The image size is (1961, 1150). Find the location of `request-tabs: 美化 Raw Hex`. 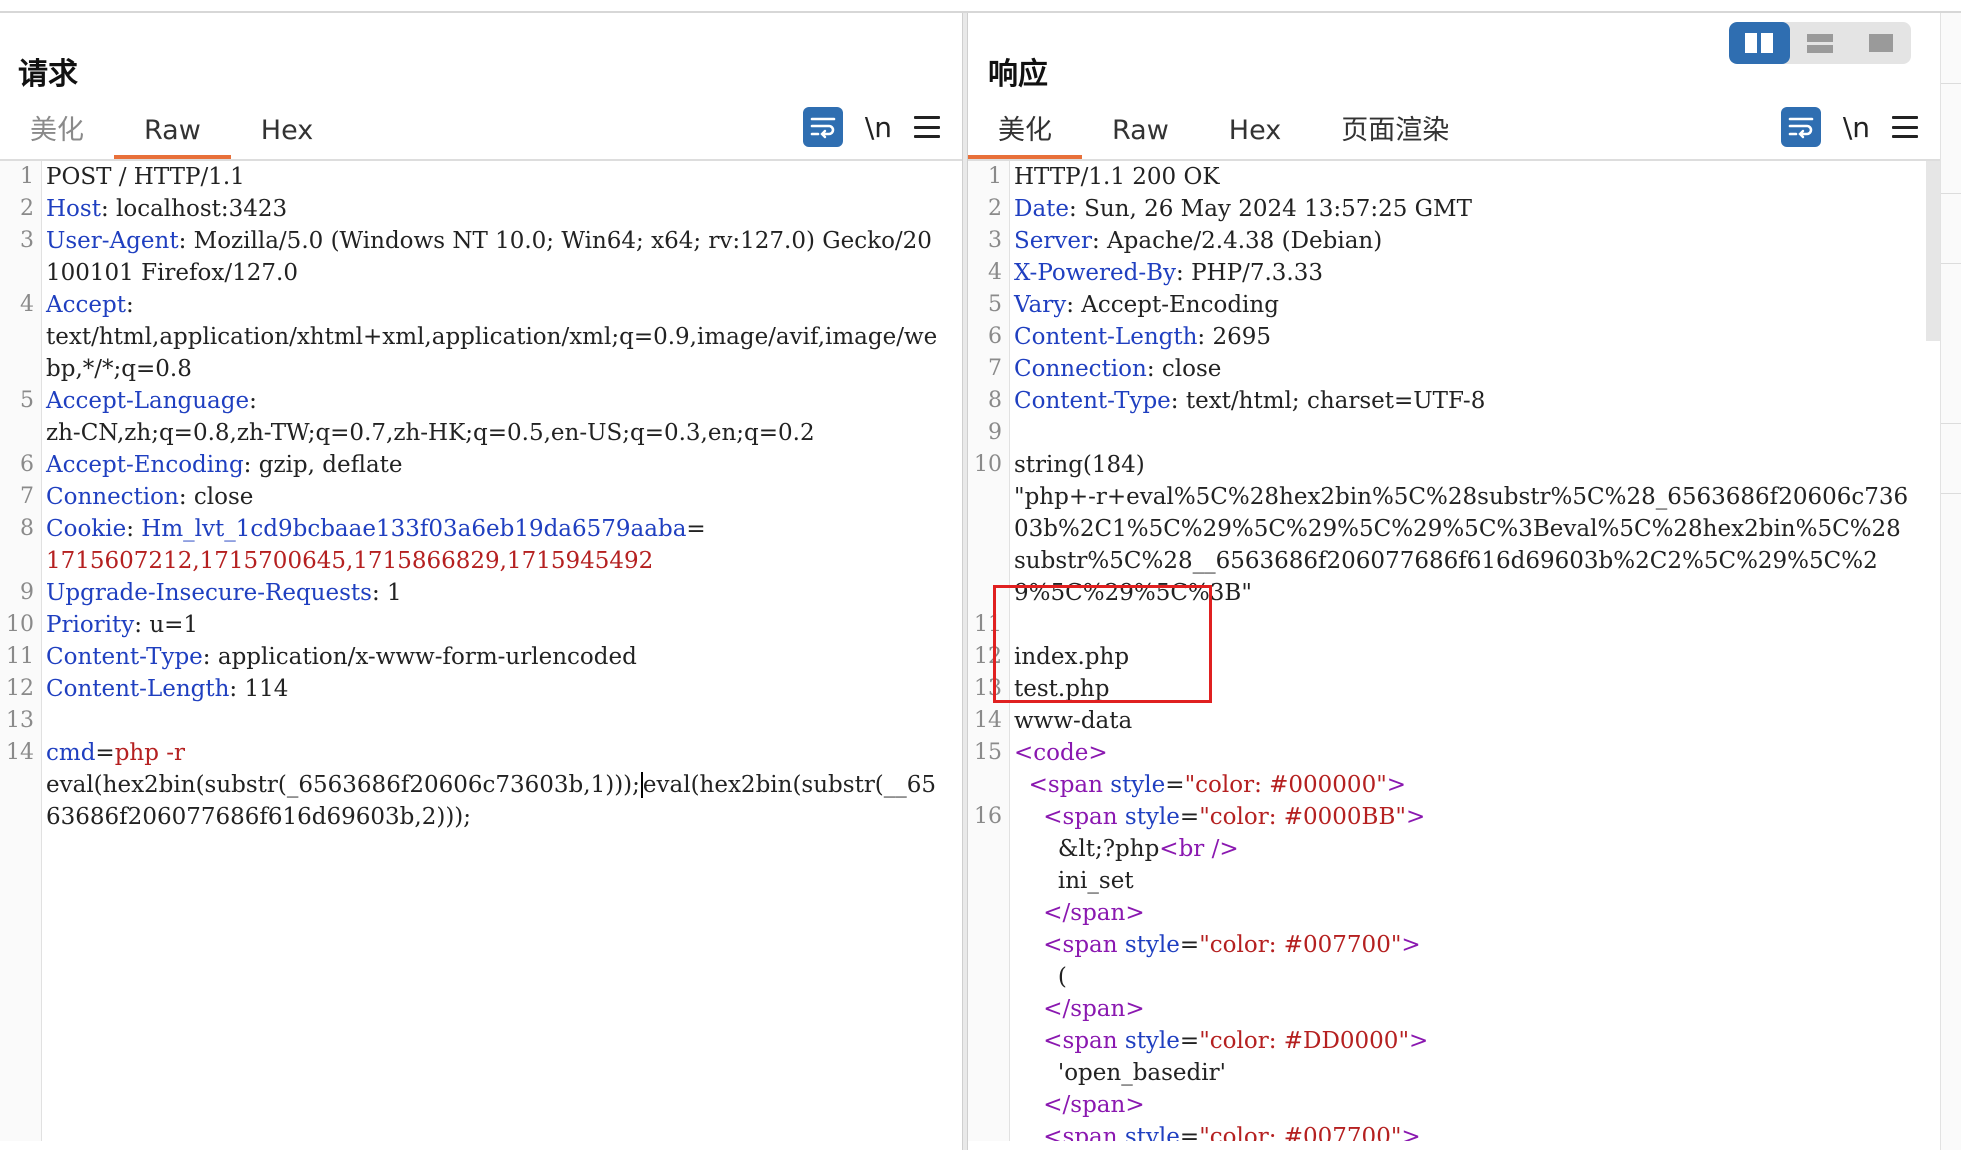

request-tabs: 美化 Raw Hex is located at coordinates (171, 130).